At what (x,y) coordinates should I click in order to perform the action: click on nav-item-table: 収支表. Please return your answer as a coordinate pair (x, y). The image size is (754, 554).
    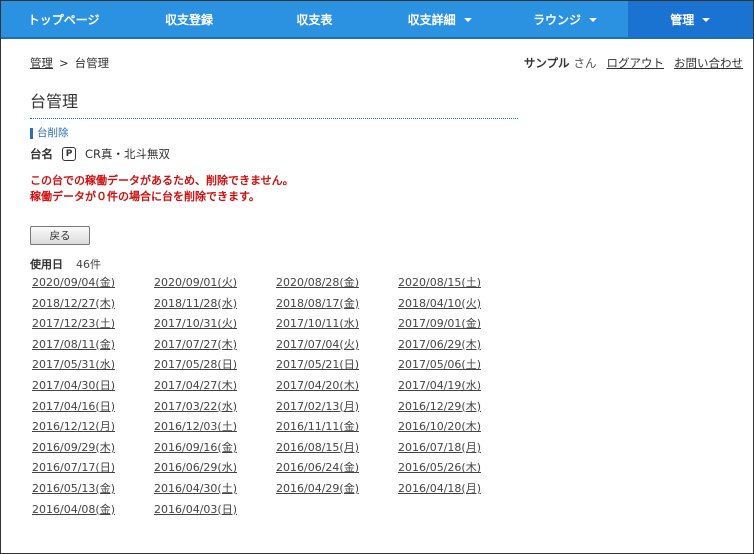
    Looking at the image, I should click on (314, 19).